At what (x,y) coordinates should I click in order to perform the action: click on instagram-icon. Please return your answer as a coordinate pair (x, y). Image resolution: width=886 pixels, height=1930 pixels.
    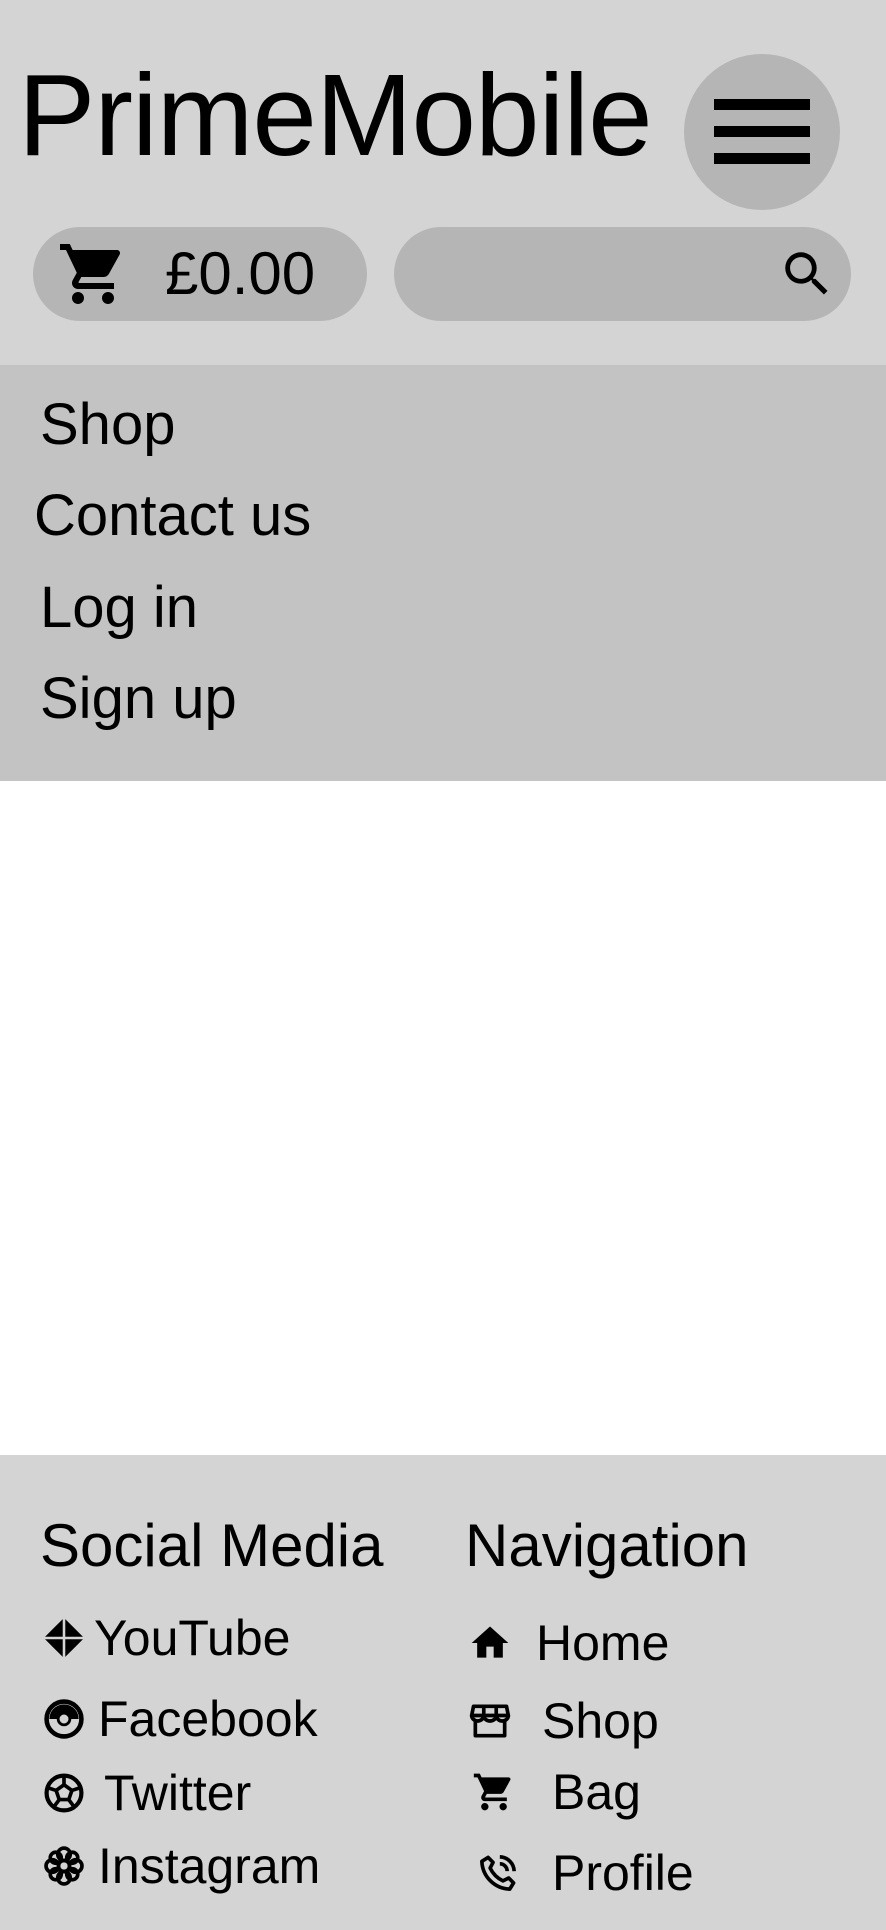
    Looking at the image, I should click on (64, 1866).